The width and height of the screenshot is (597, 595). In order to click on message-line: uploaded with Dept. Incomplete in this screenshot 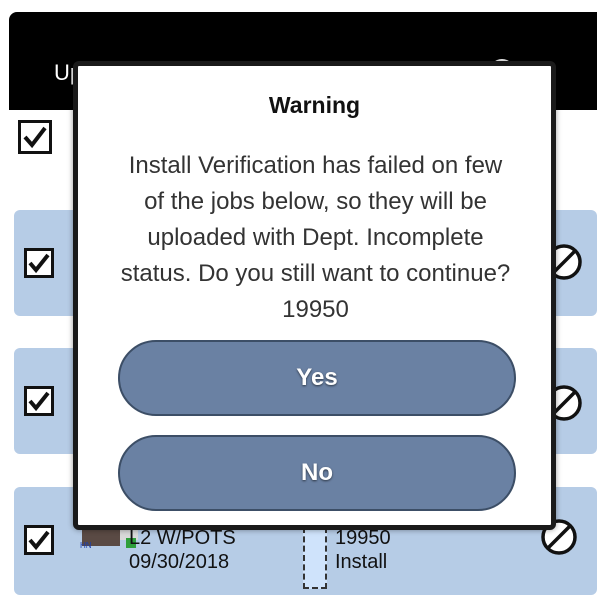, I will do `click(315, 237)`.